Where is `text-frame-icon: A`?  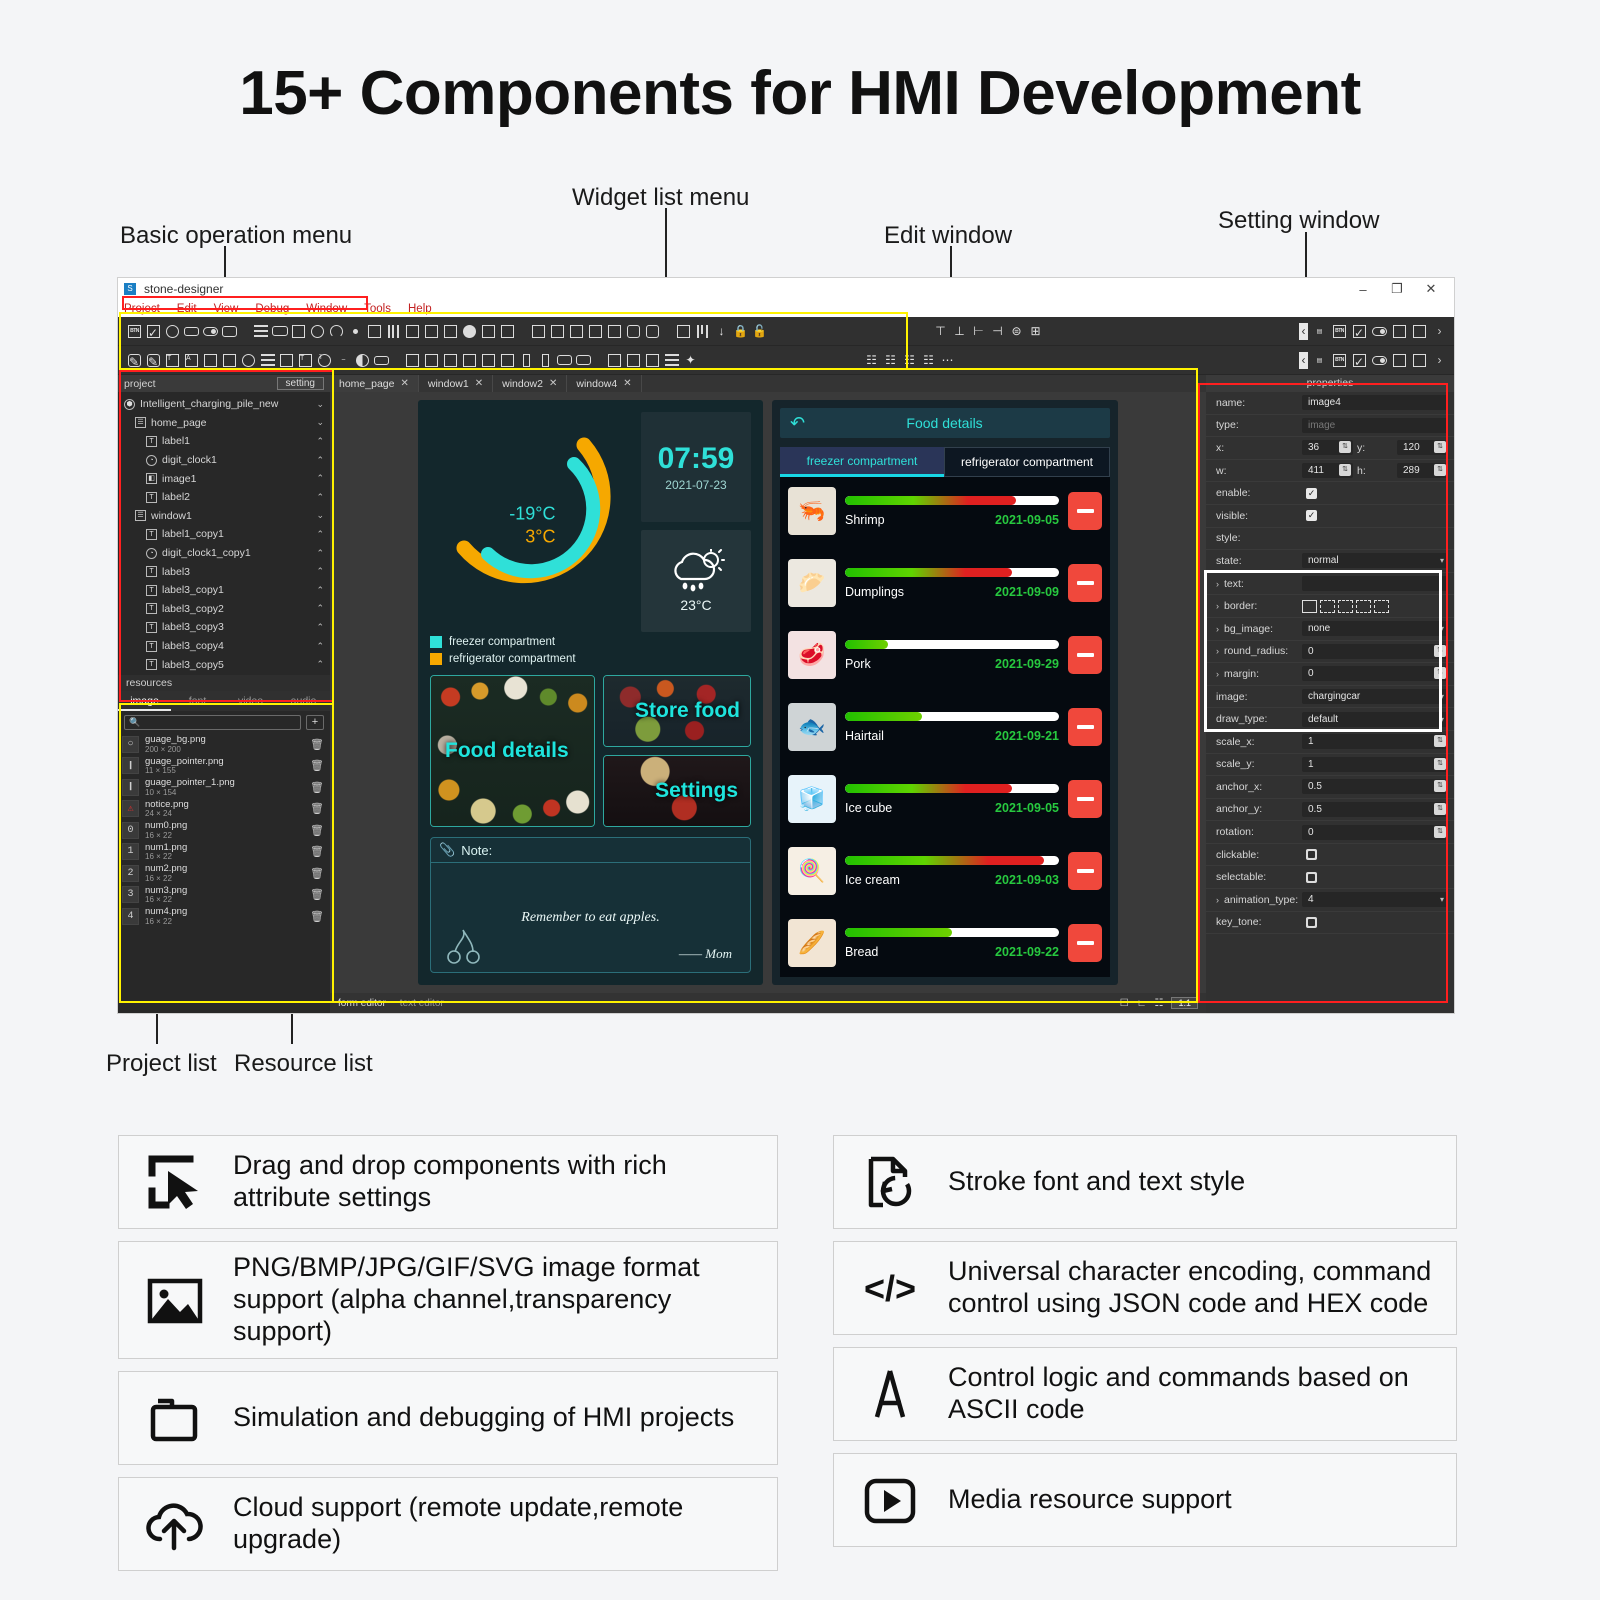 text-frame-icon: A is located at coordinates (191, 360).